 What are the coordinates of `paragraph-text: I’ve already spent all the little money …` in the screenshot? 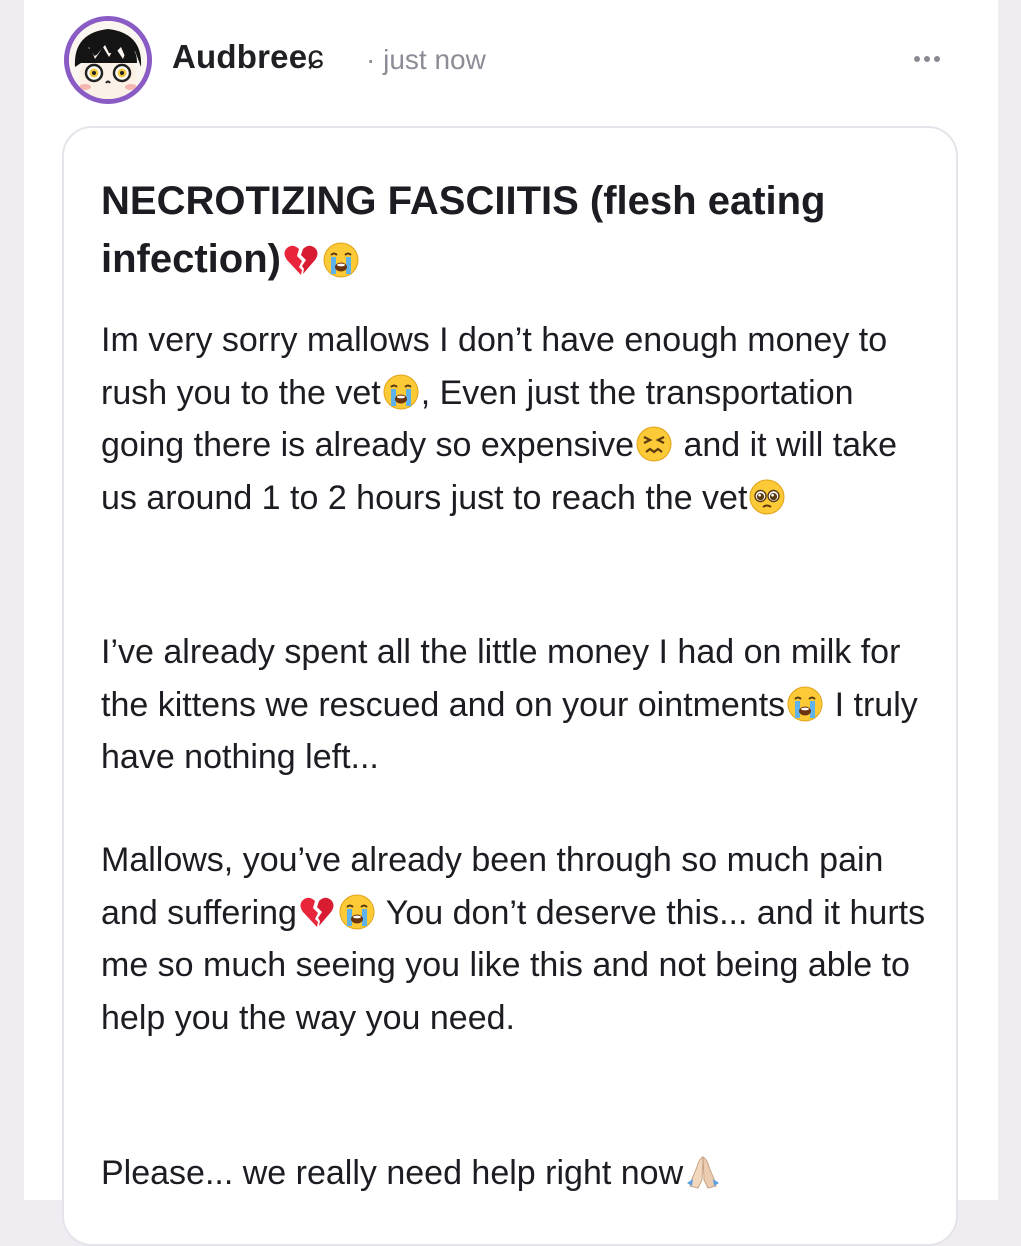 It's located at (501, 678).